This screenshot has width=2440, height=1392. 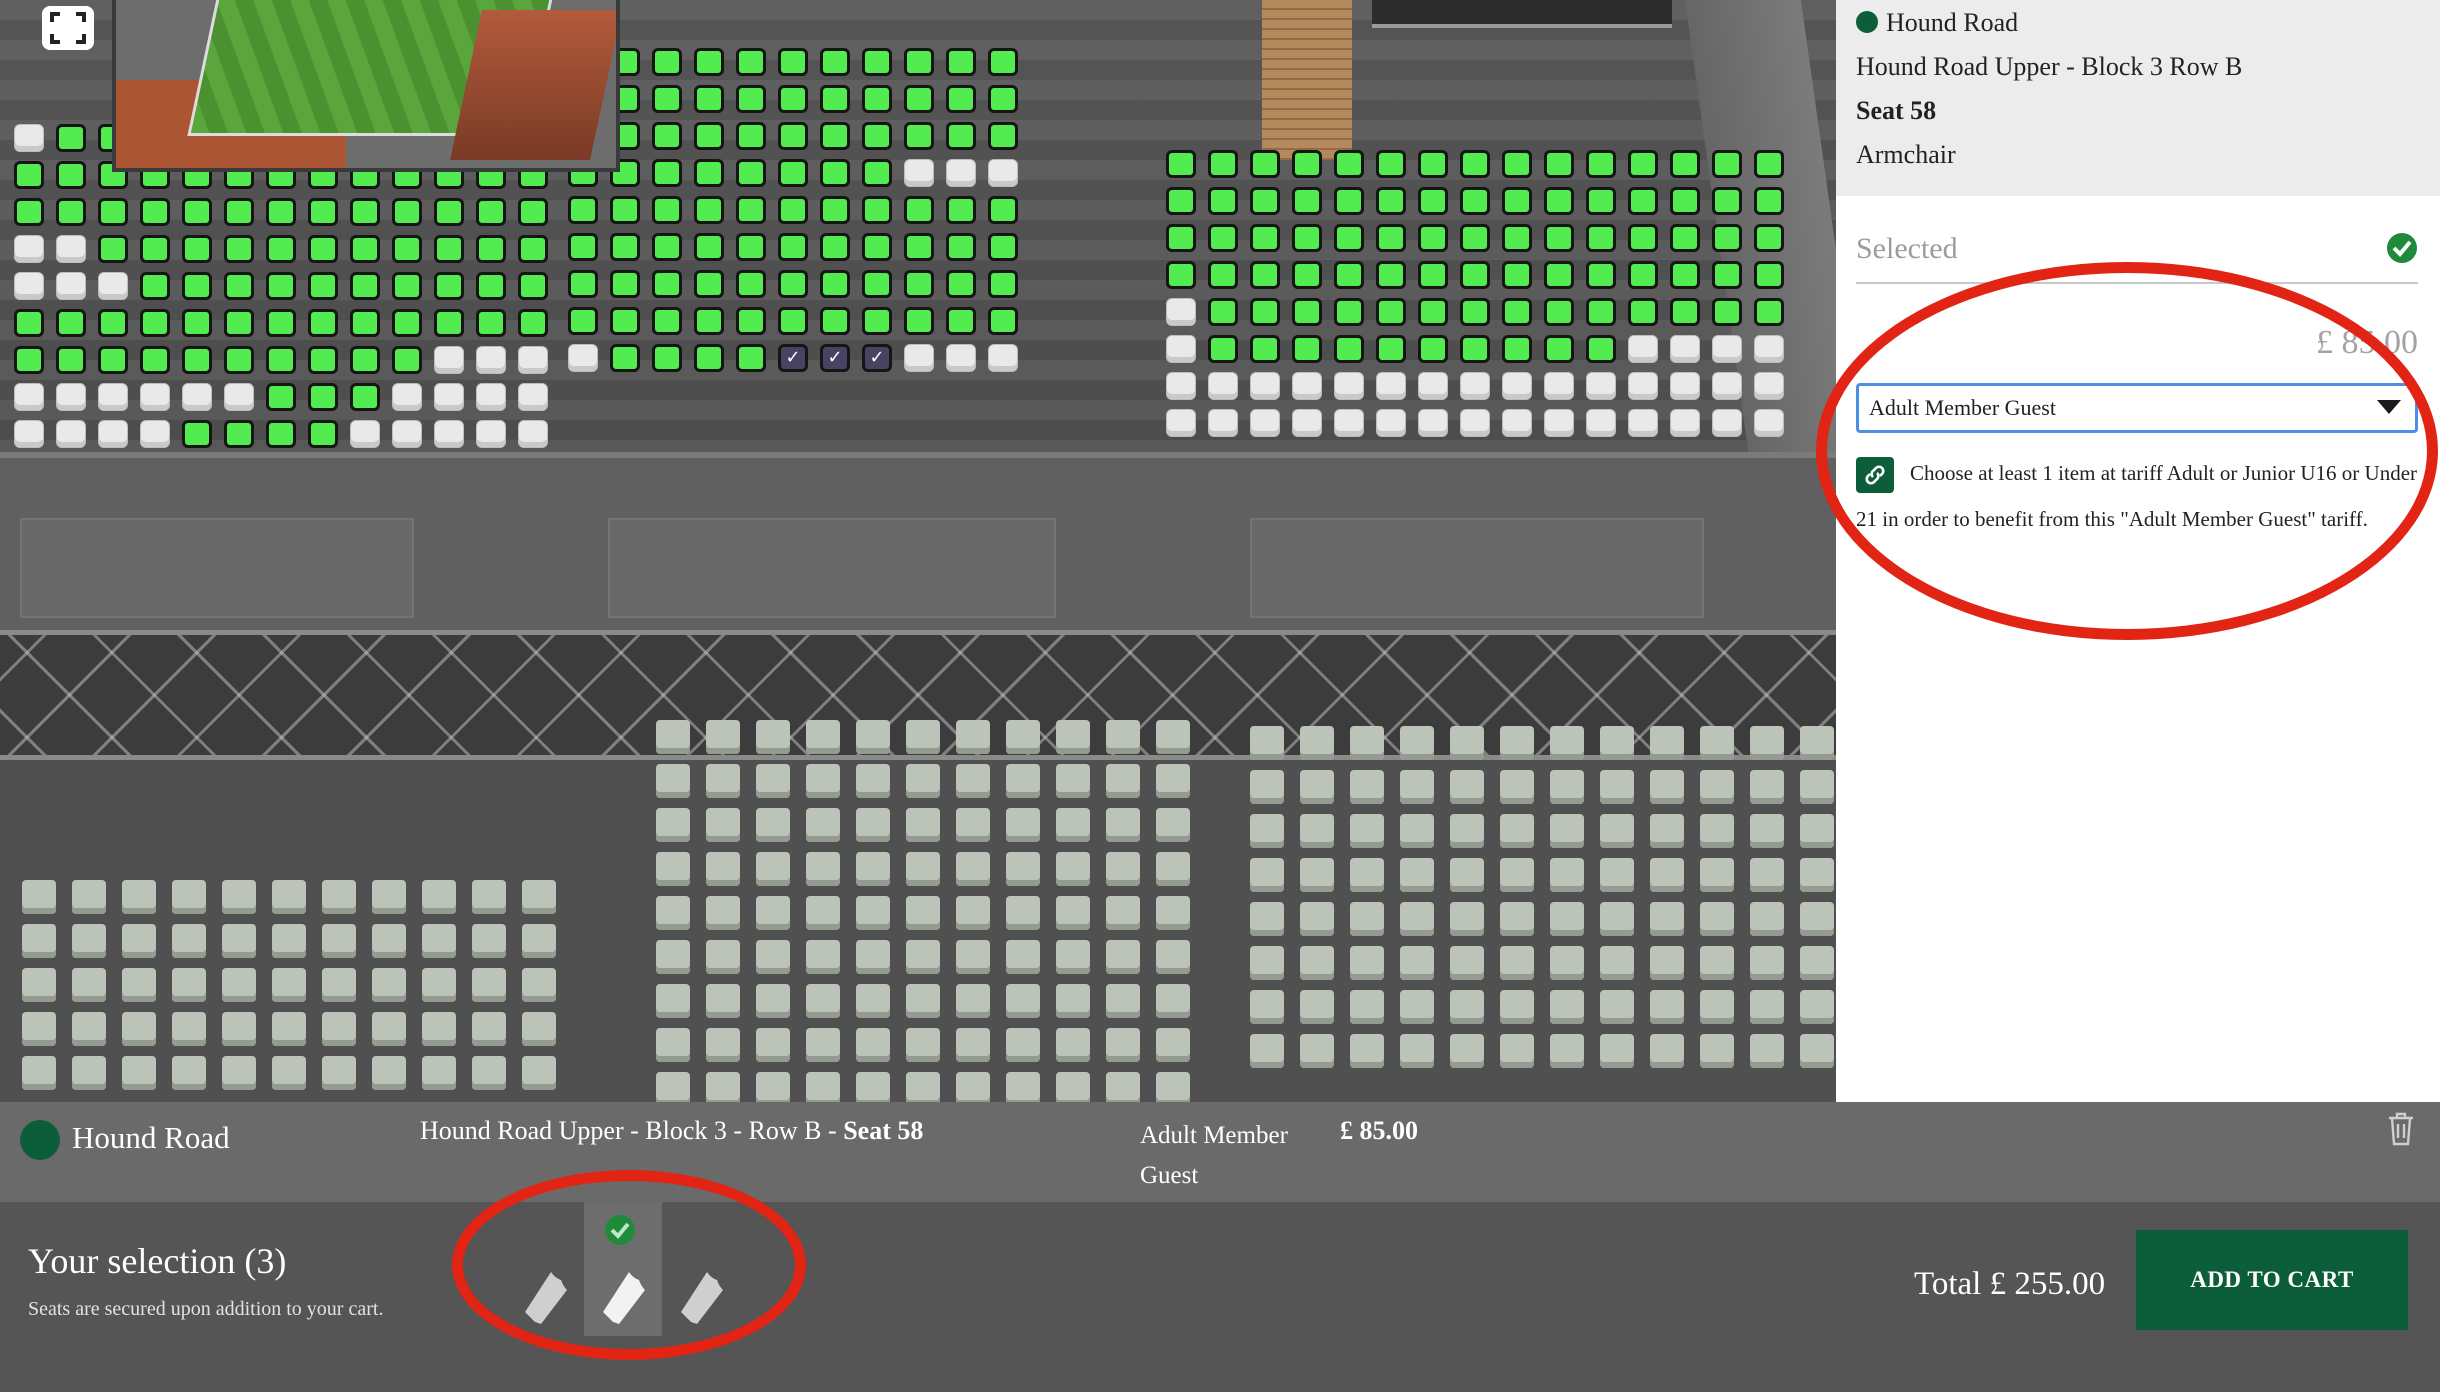 What do you see at coordinates (2137, 408) in the screenshot?
I see `tariff-select: Adult Member Guest` at bounding box center [2137, 408].